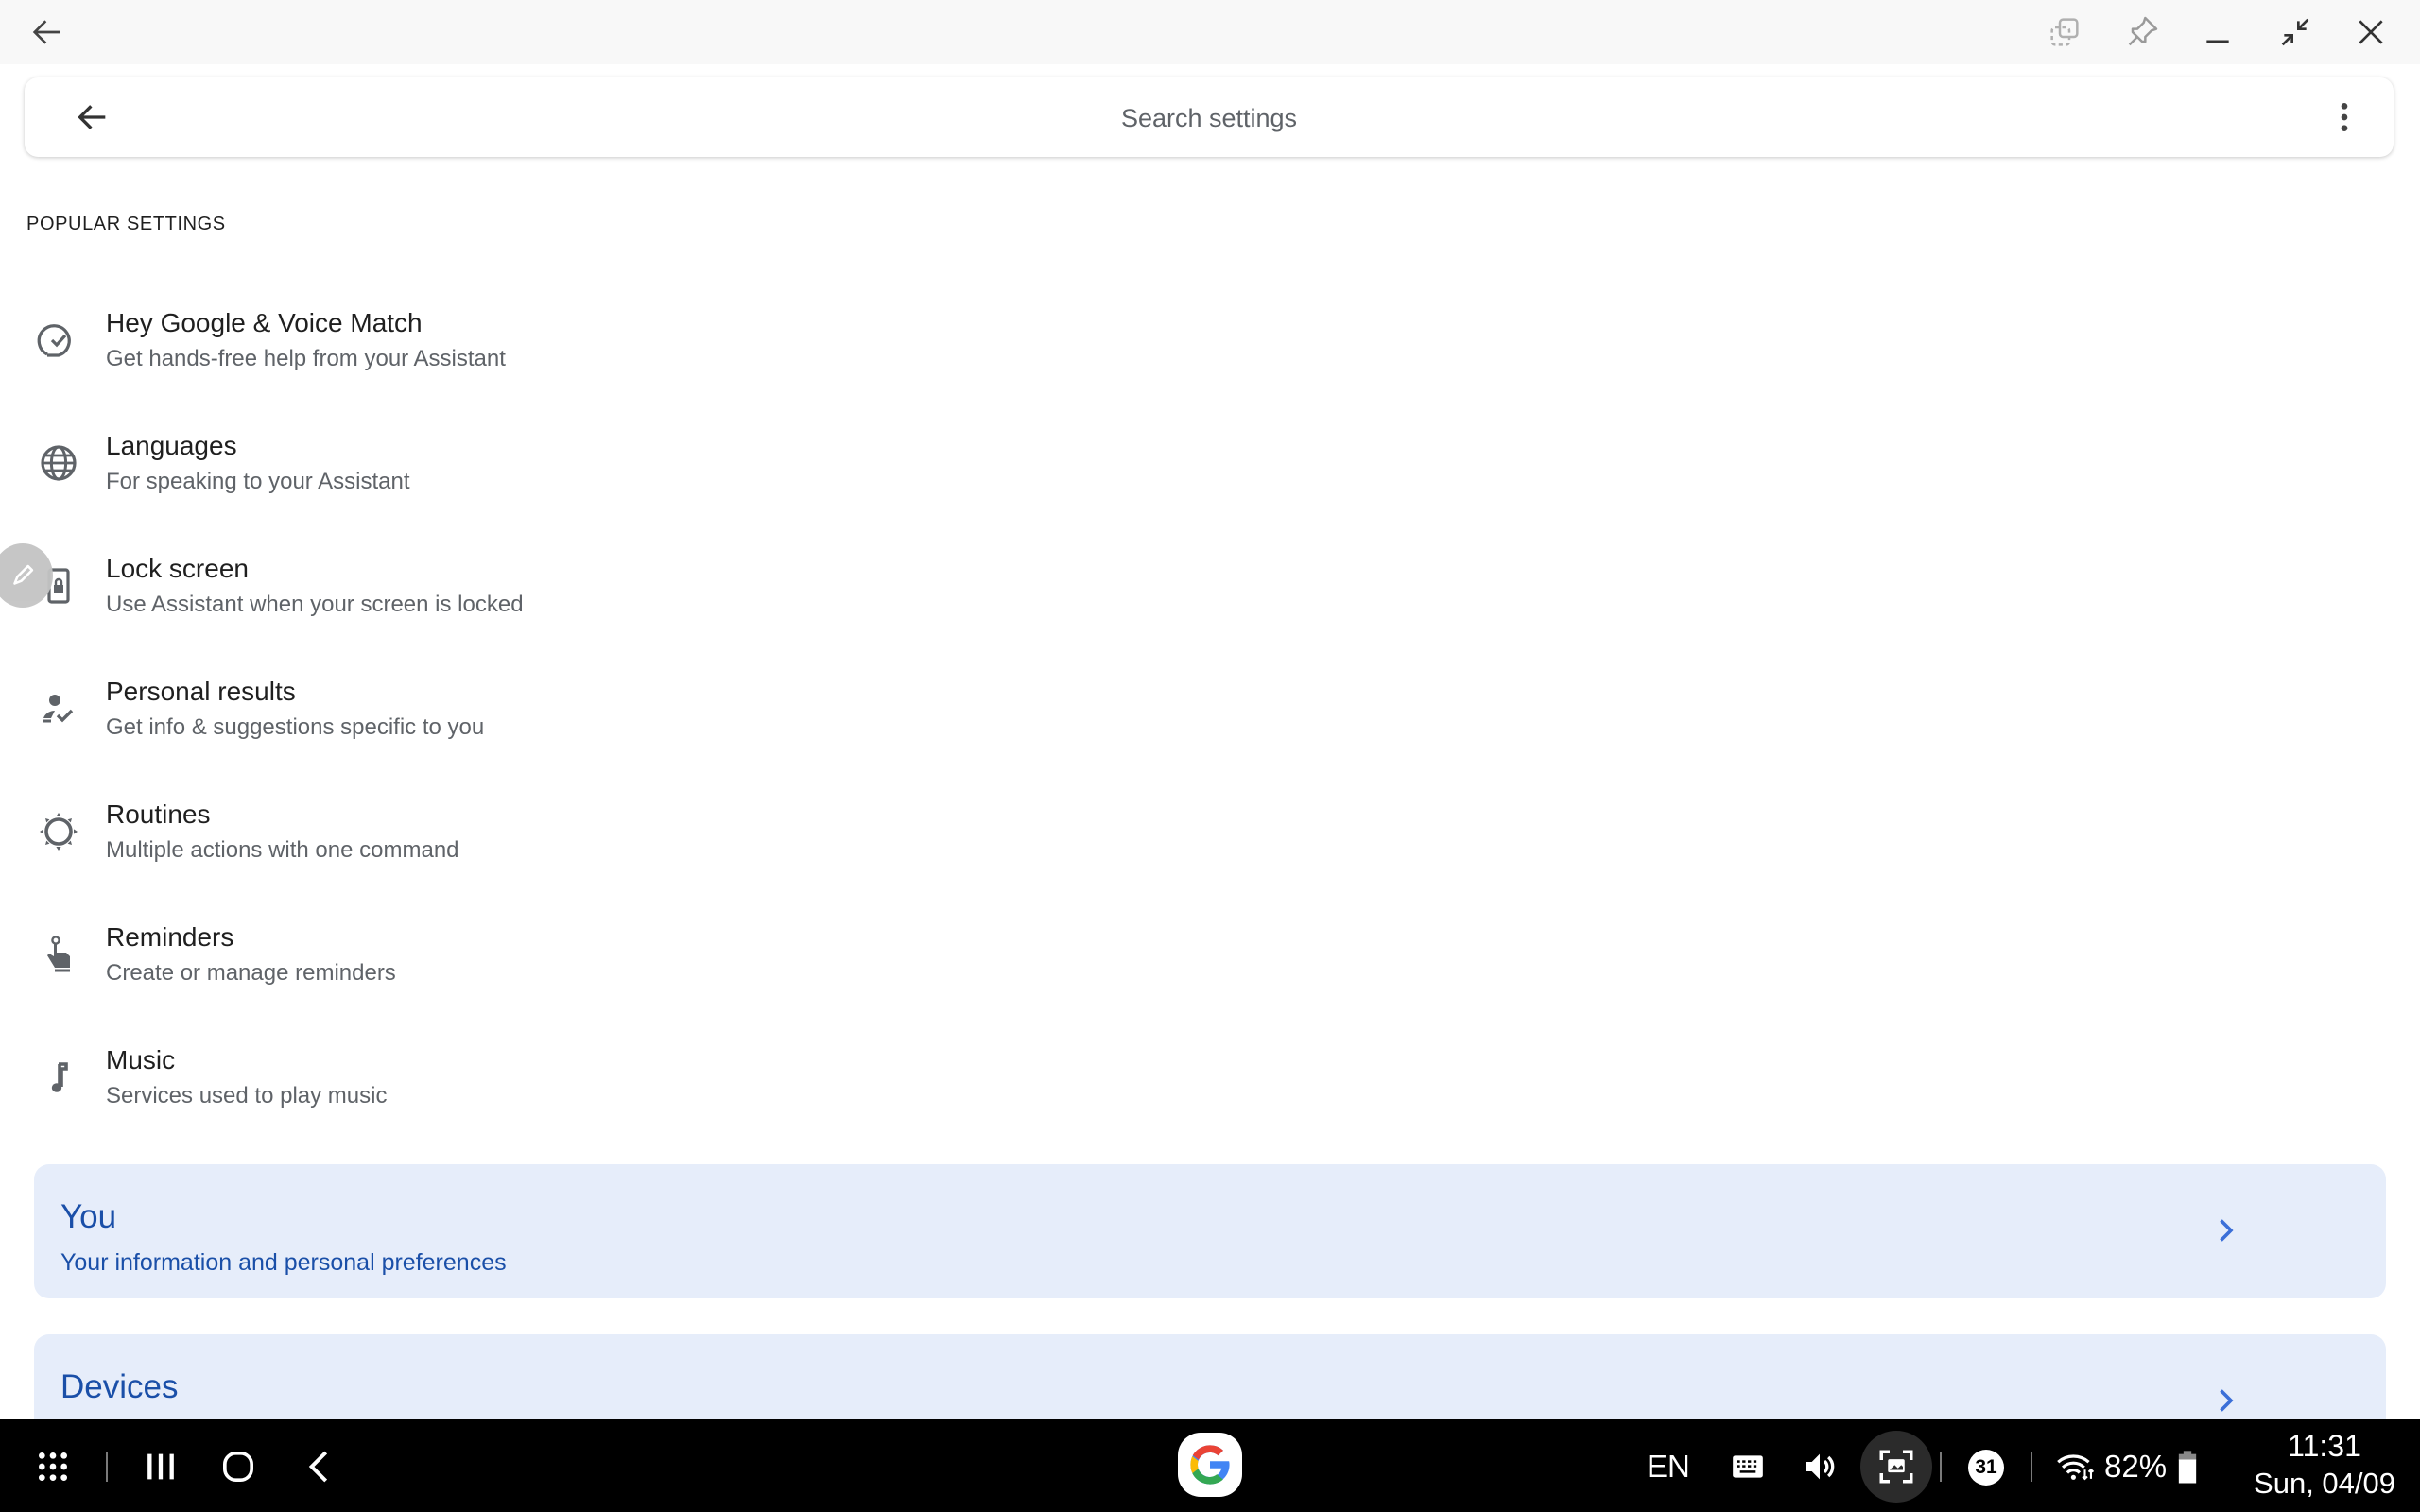  I want to click on setting-title: Routines, so click(158, 814).